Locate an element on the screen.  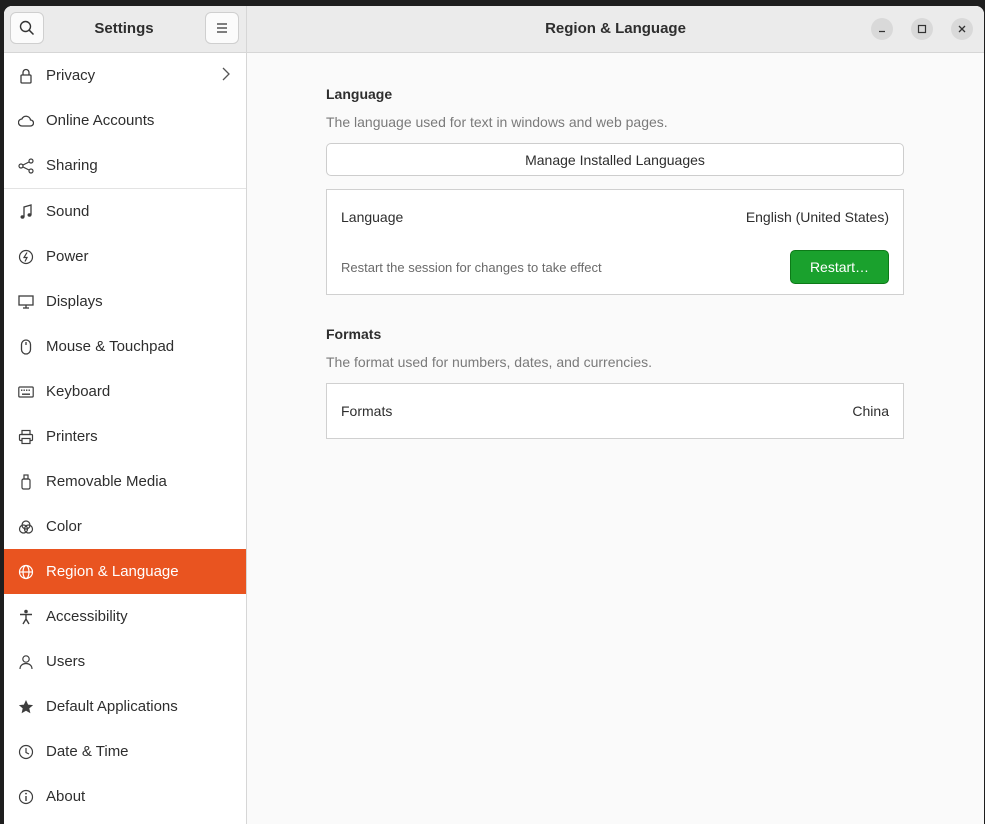
formats-section-title: Formats is located at coordinates (354, 334).